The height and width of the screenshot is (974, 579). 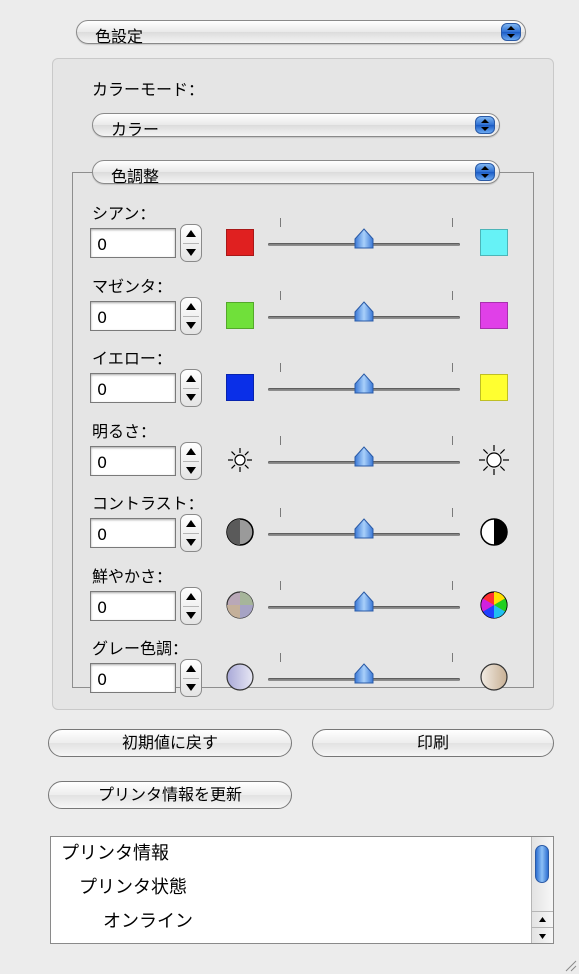 What do you see at coordinates (494, 677) in the screenshot?
I see `warm-gray-icon` at bounding box center [494, 677].